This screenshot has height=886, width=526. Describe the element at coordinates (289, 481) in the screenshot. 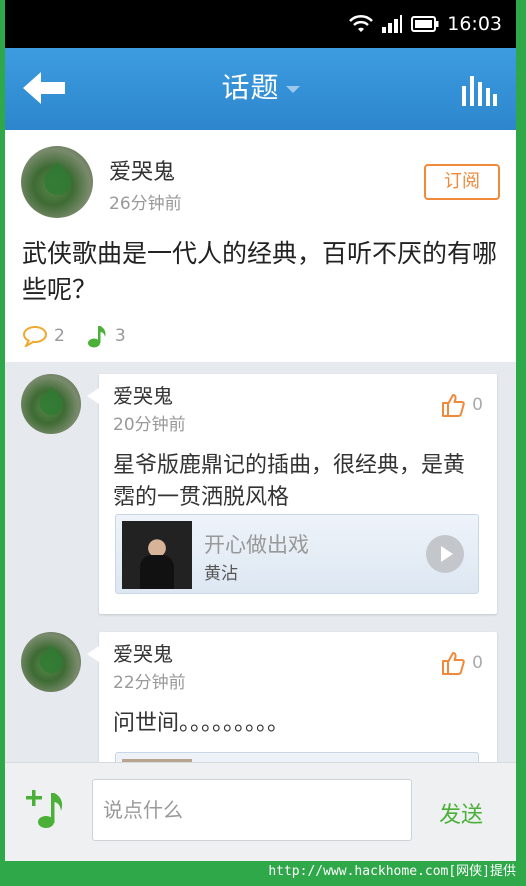

I see `comment-text: 星爷版鹿鼎记的插曲，很经典，是黄霑的一贯洒脱风格` at that location.